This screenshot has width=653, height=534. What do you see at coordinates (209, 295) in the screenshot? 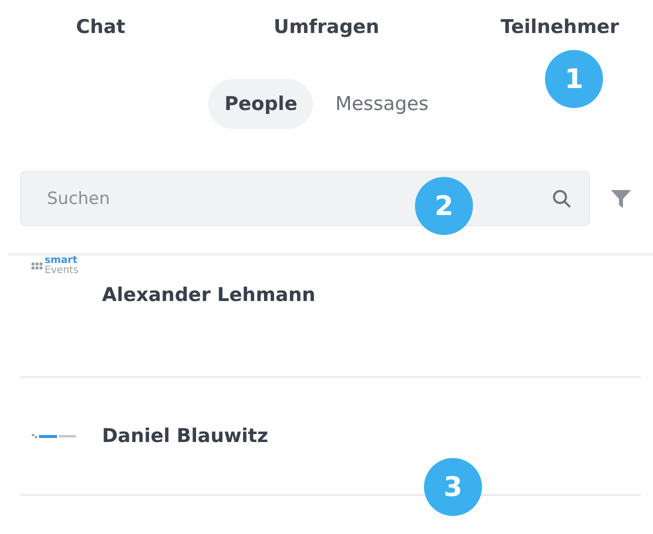
I see `person-name: Alexander Lehmann` at bounding box center [209, 295].